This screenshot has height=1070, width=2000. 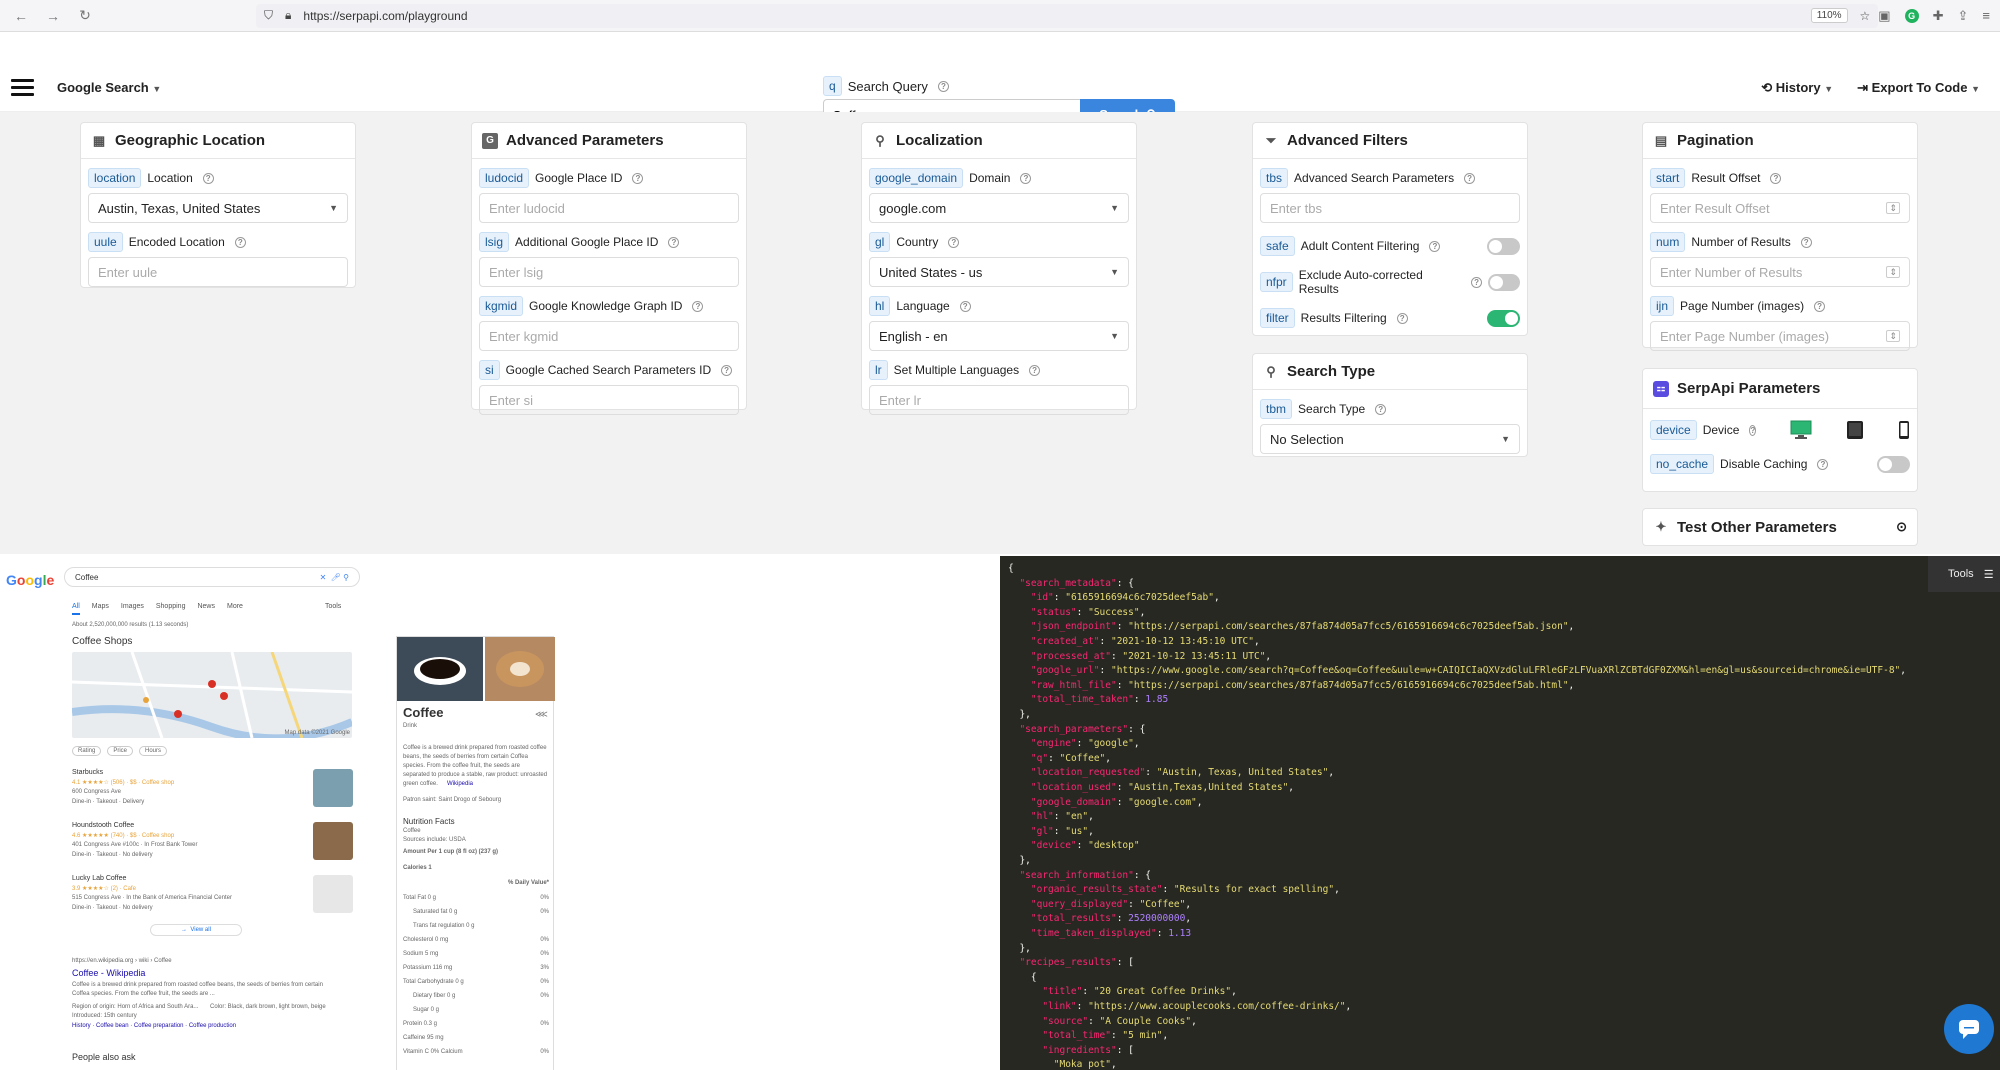 I want to click on lock-icon: 🔒︎, so click(x=288, y=15).